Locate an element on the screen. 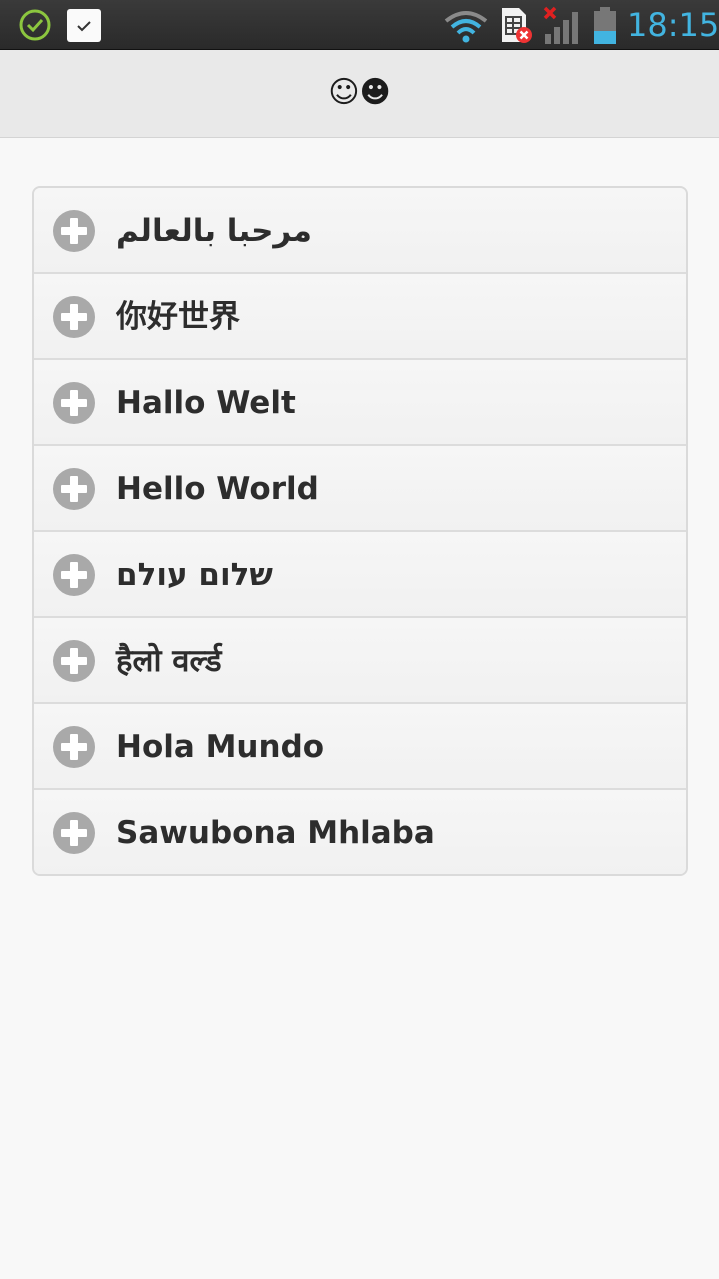 This screenshot has width=719, height=1279. page-title: ☺☻ is located at coordinates (359, 92).